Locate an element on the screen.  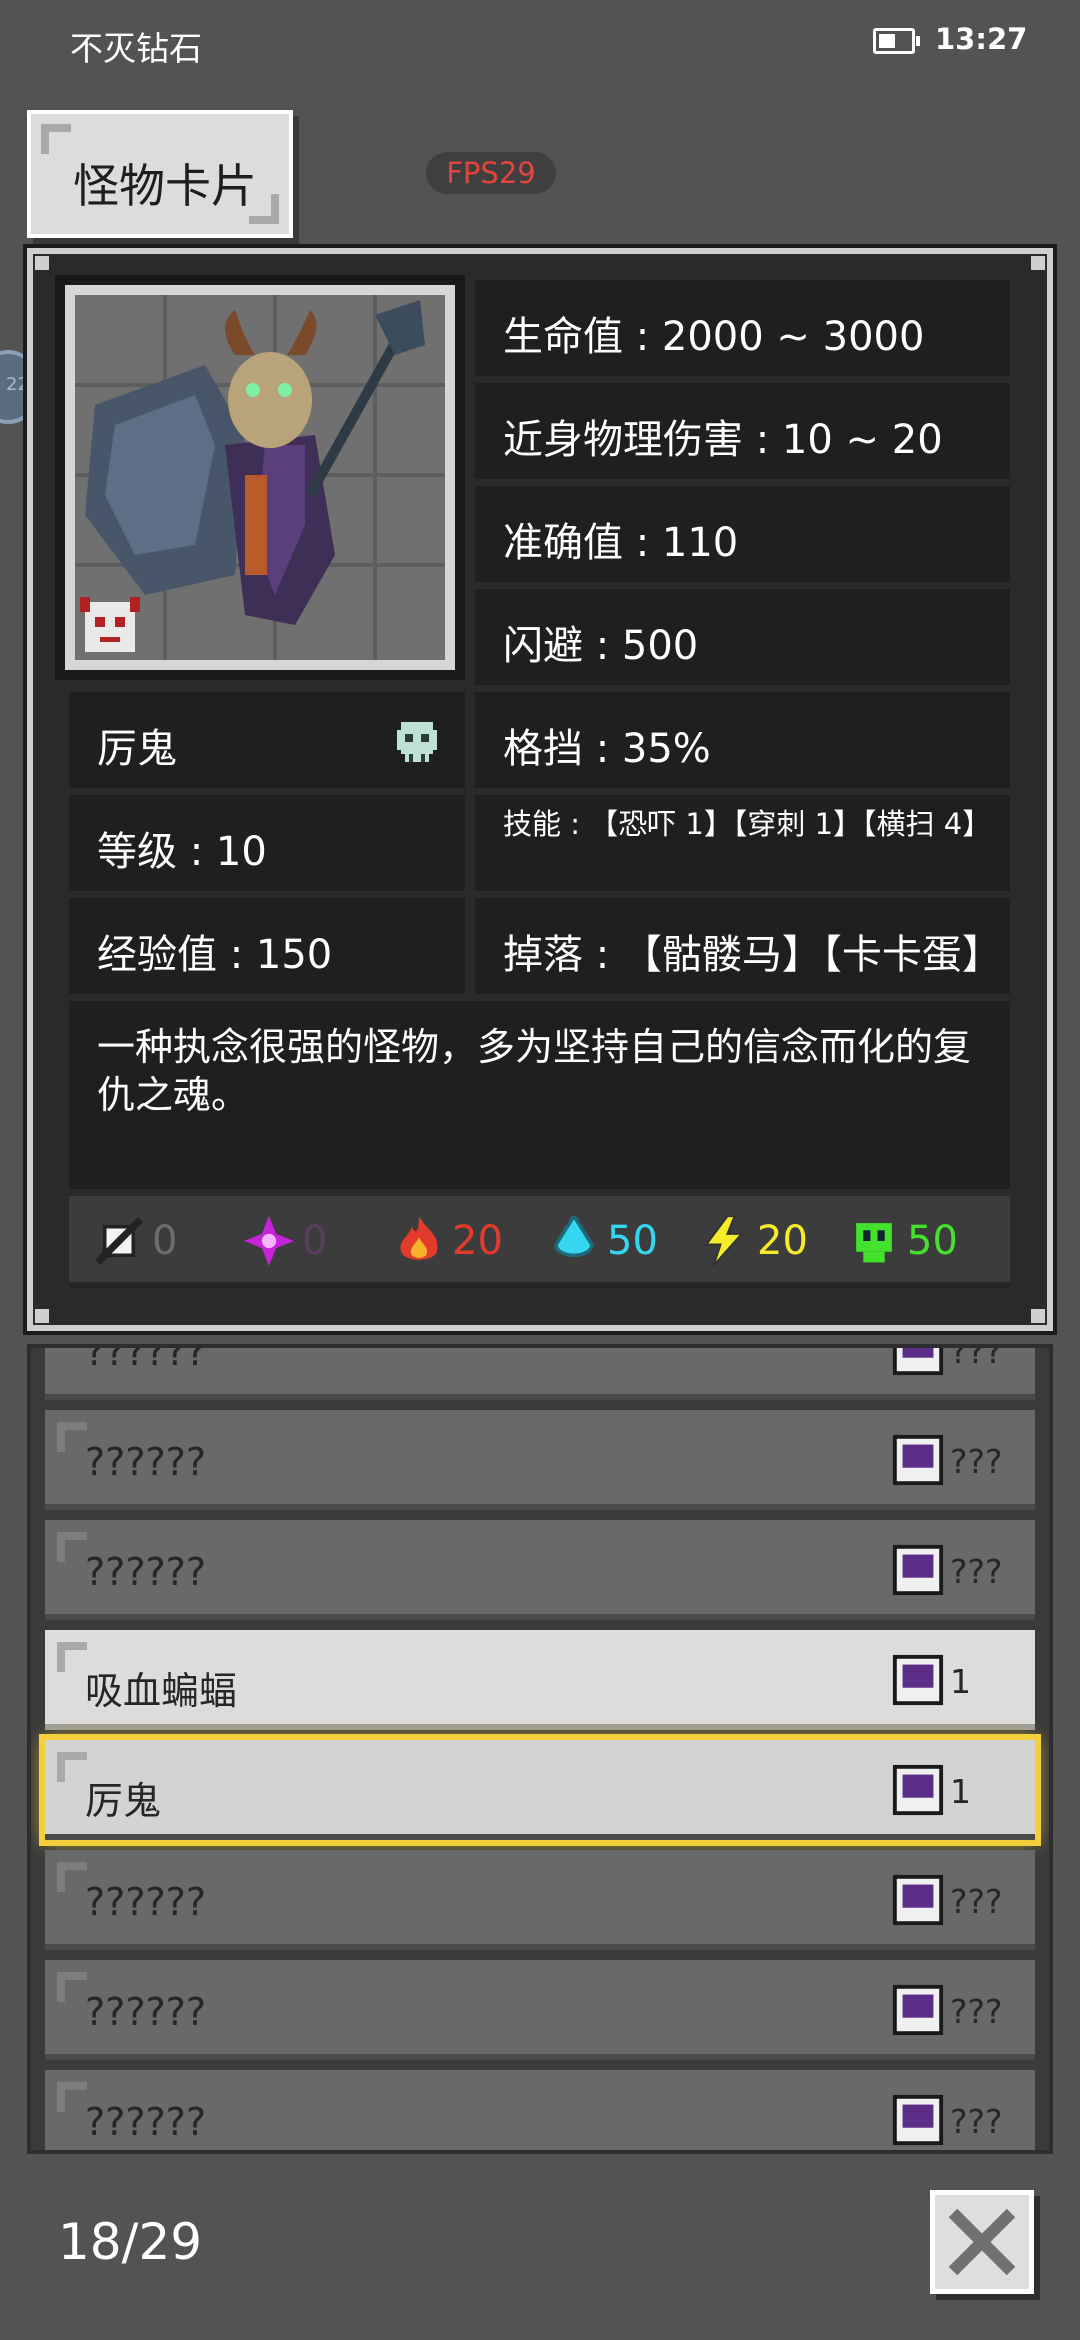
stat-melee-damage: 近身物理伤害 : 10 ~ 20 is located at coordinates (742, 431).